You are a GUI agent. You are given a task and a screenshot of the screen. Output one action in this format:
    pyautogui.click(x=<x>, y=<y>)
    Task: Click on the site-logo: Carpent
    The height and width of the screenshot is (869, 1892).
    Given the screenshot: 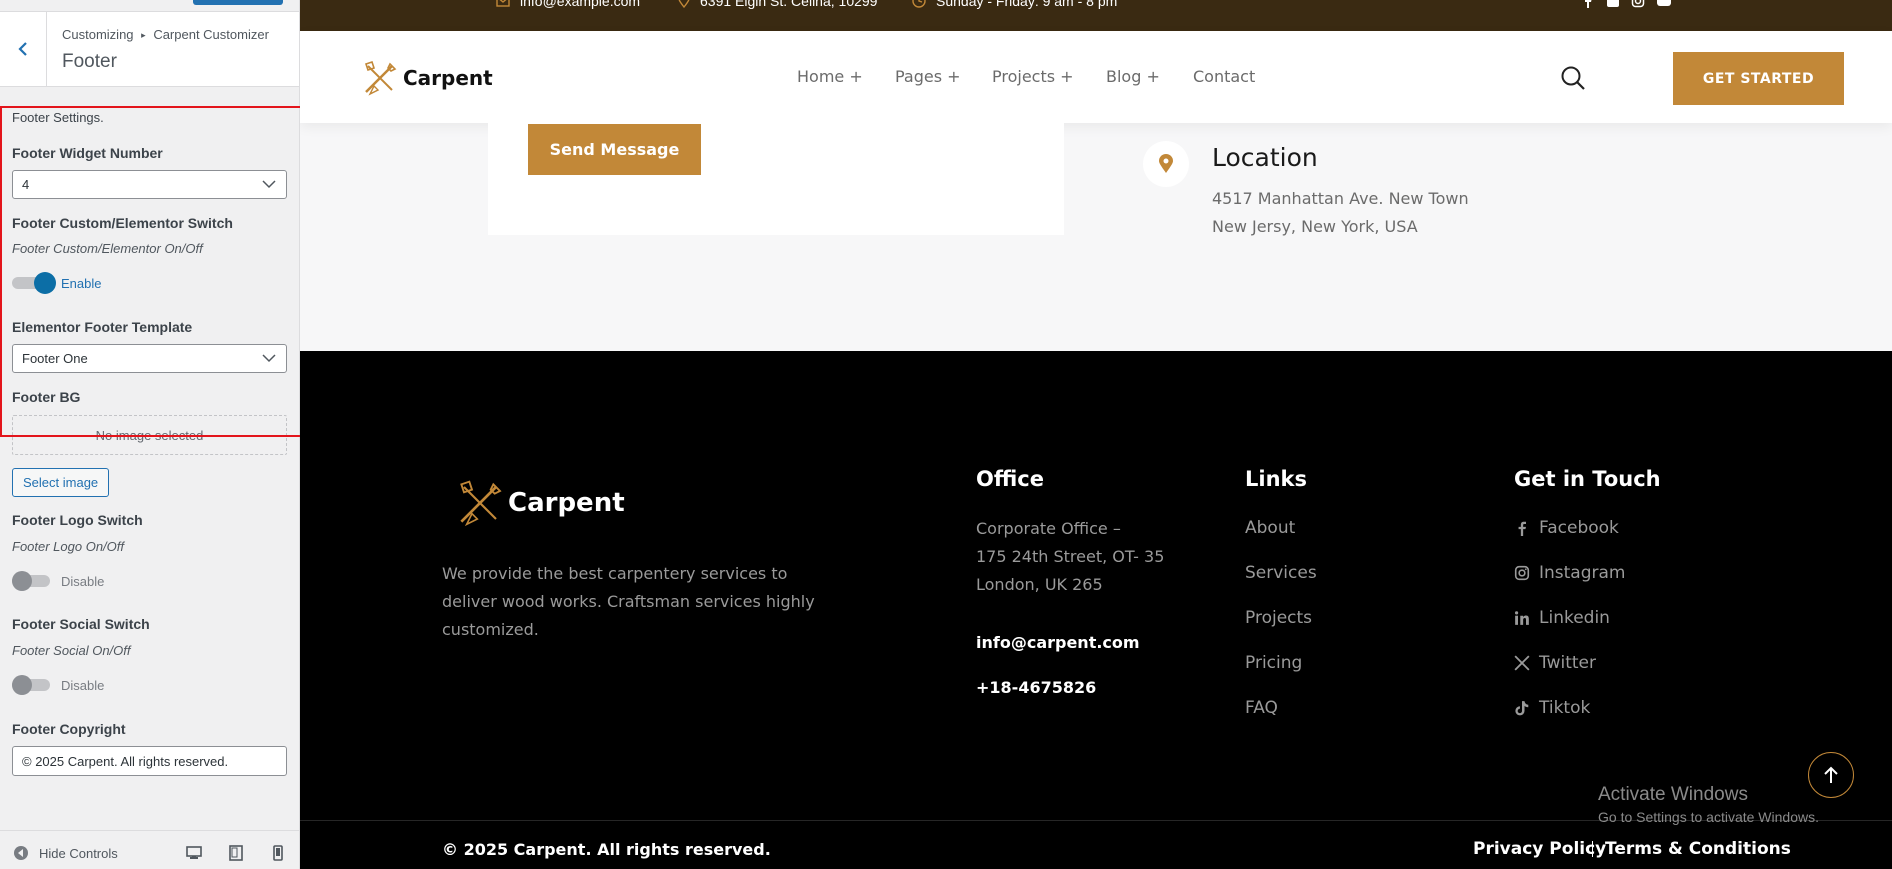 What is the action you would take?
    pyautogui.click(x=427, y=78)
    